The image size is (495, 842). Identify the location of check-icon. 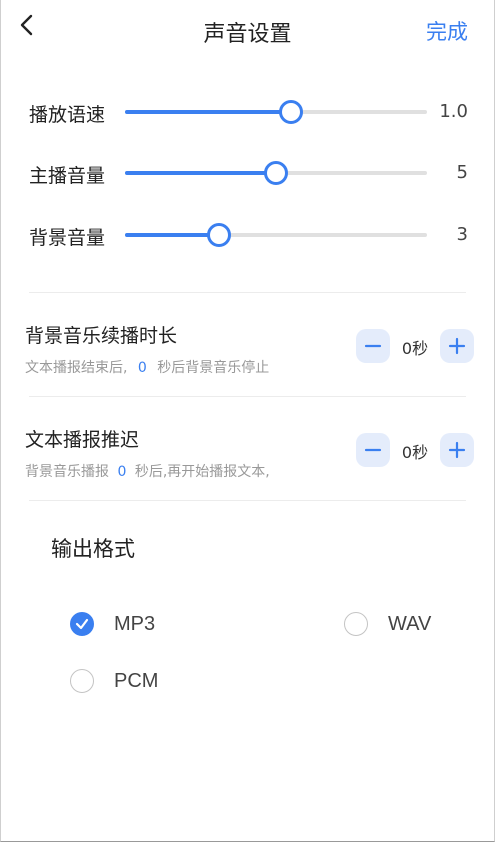
(82, 624).